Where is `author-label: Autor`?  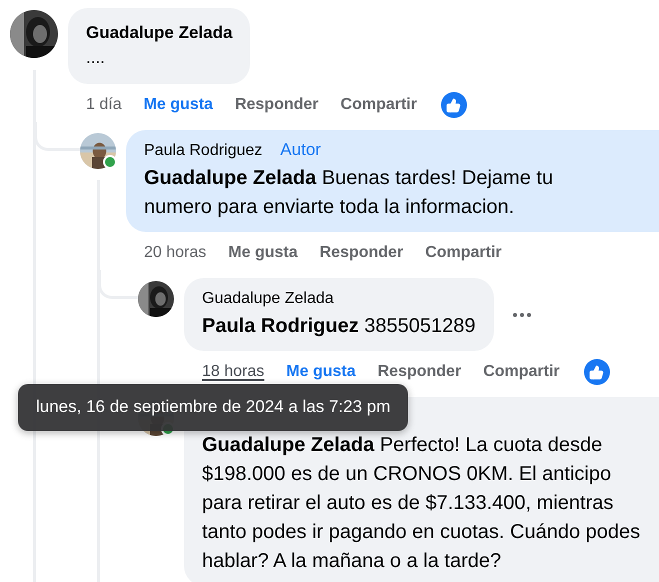
author-label: Autor is located at coordinates (300, 150).